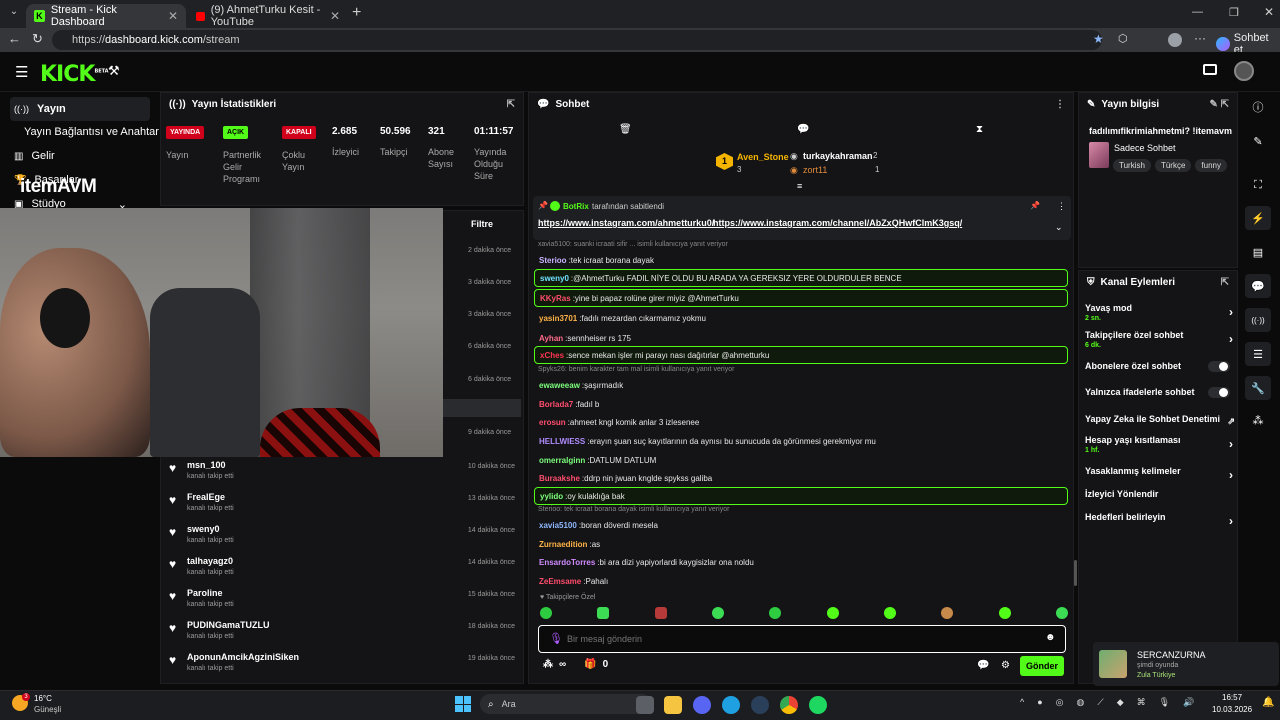  What do you see at coordinates (645, 705) in the screenshot?
I see `task-view-icon` at bounding box center [645, 705].